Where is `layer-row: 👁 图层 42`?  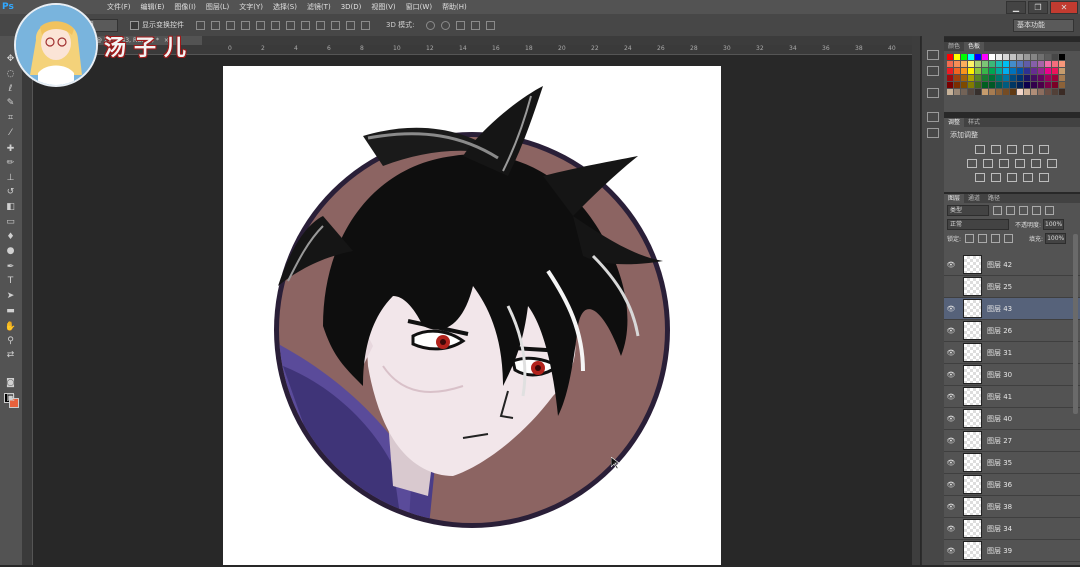 layer-row: 👁 图层 42 is located at coordinates (1012, 265).